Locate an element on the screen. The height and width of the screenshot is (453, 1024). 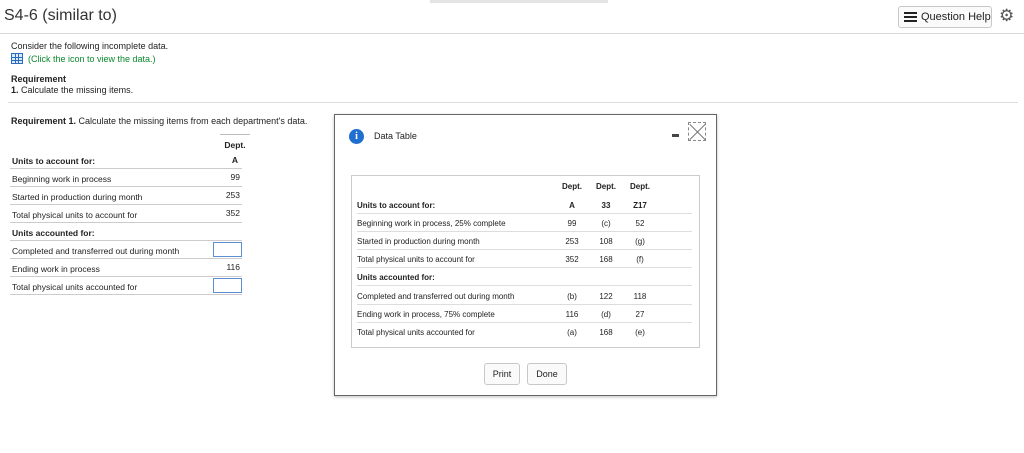
minimize-icon is located at coordinates (675, 135).